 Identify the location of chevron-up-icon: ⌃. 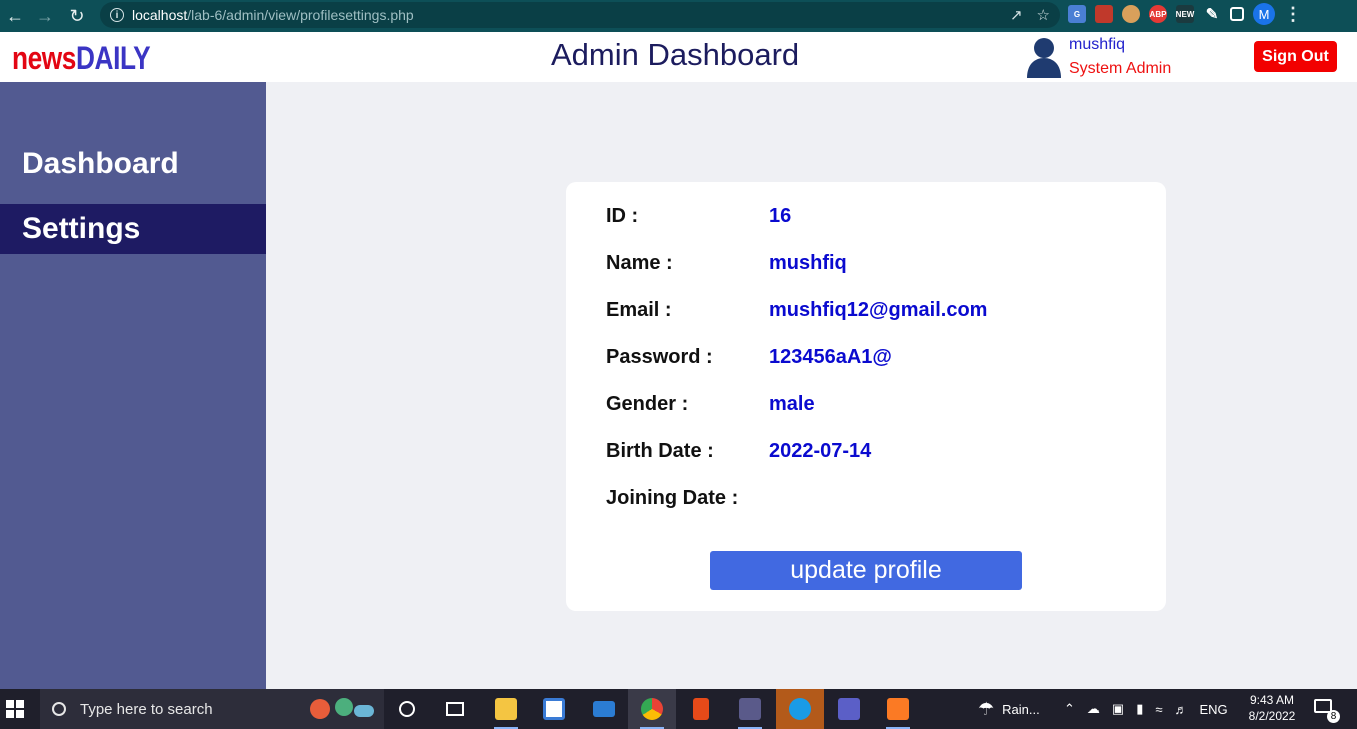
(1069, 709).